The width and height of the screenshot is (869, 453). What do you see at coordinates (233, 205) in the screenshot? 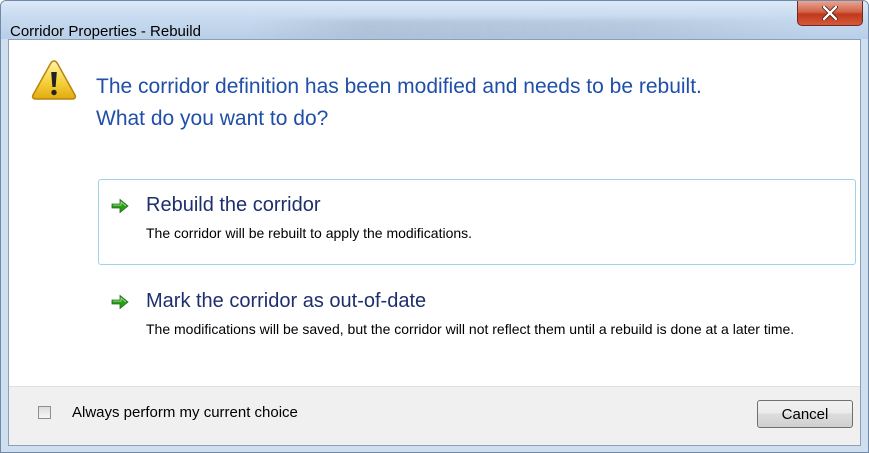
I see `option-title: Rebuild the corridor` at bounding box center [233, 205].